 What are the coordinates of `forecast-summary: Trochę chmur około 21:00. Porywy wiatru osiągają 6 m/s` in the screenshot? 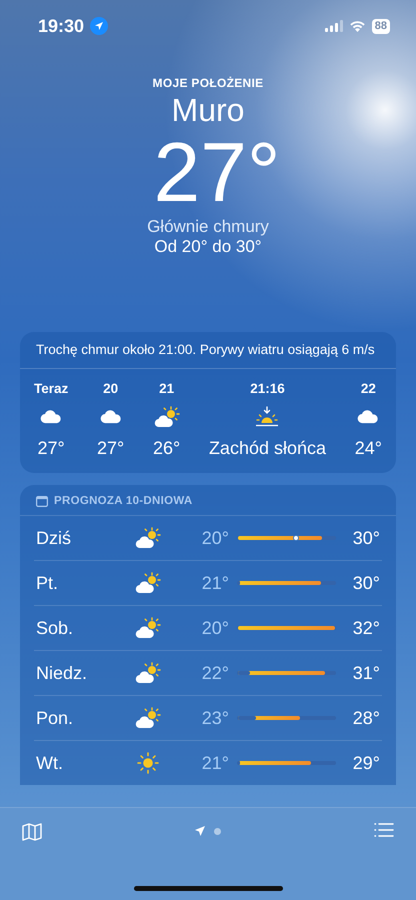 It's located at (208, 350).